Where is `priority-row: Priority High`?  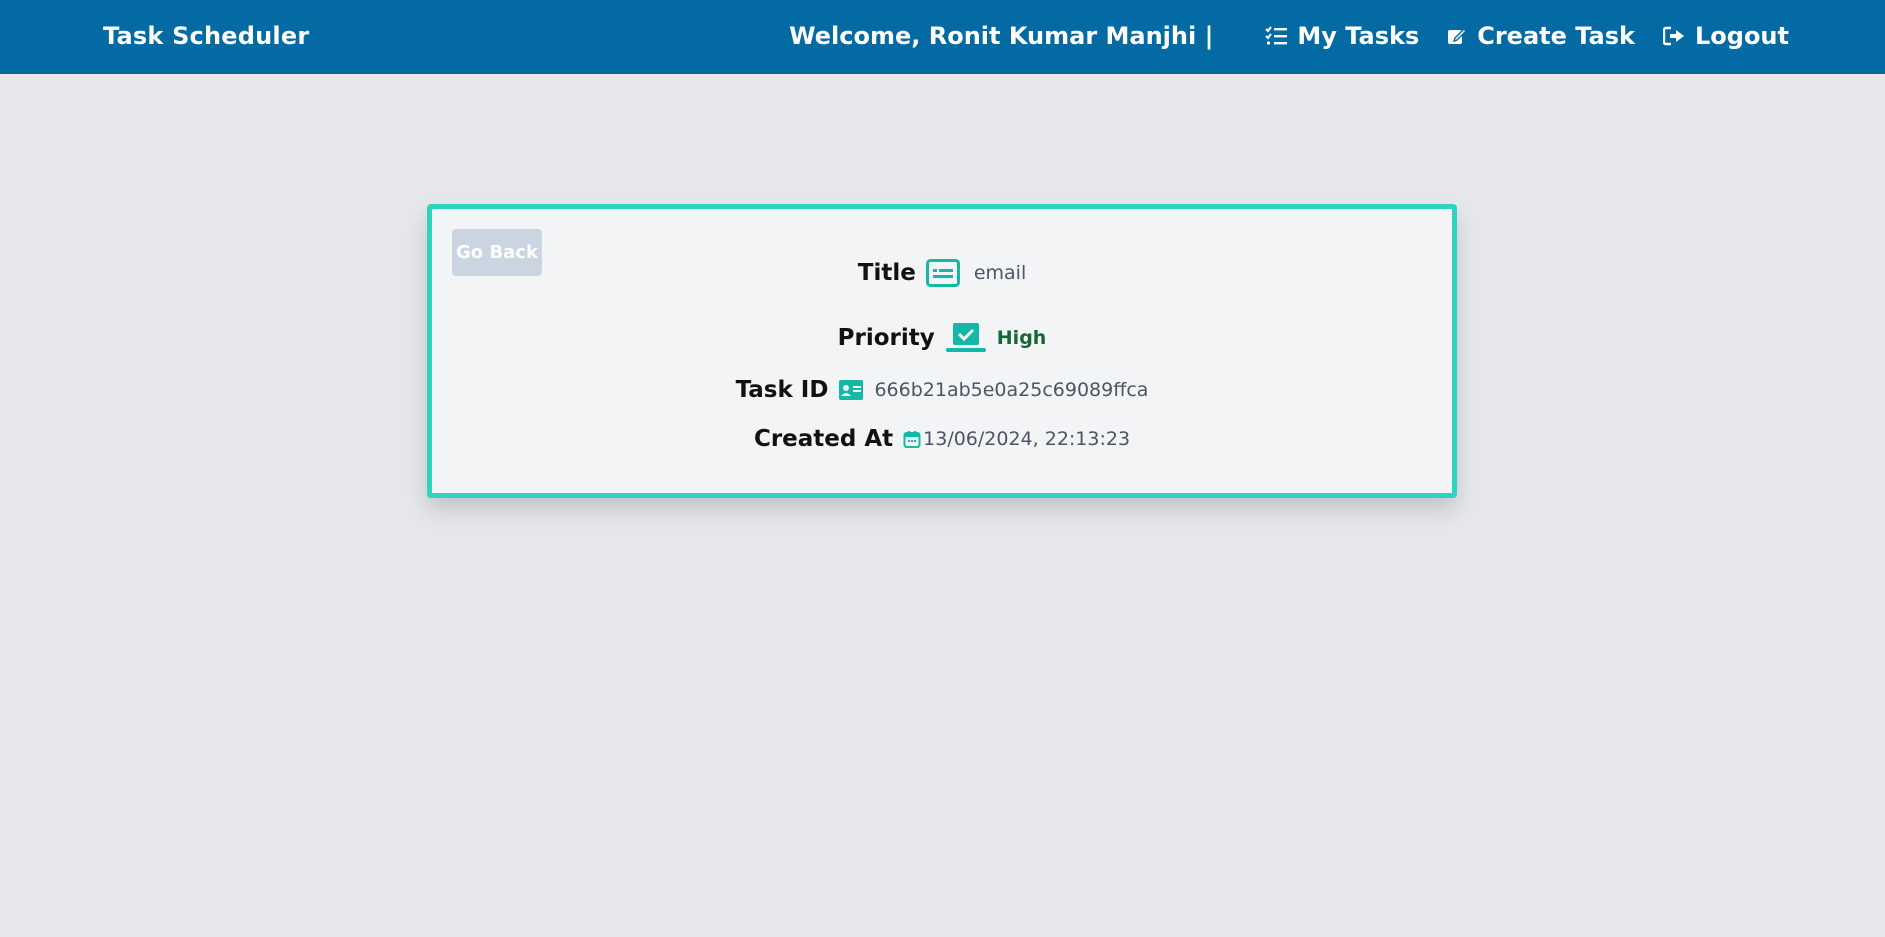 priority-row: Priority High is located at coordinates (942, 338).